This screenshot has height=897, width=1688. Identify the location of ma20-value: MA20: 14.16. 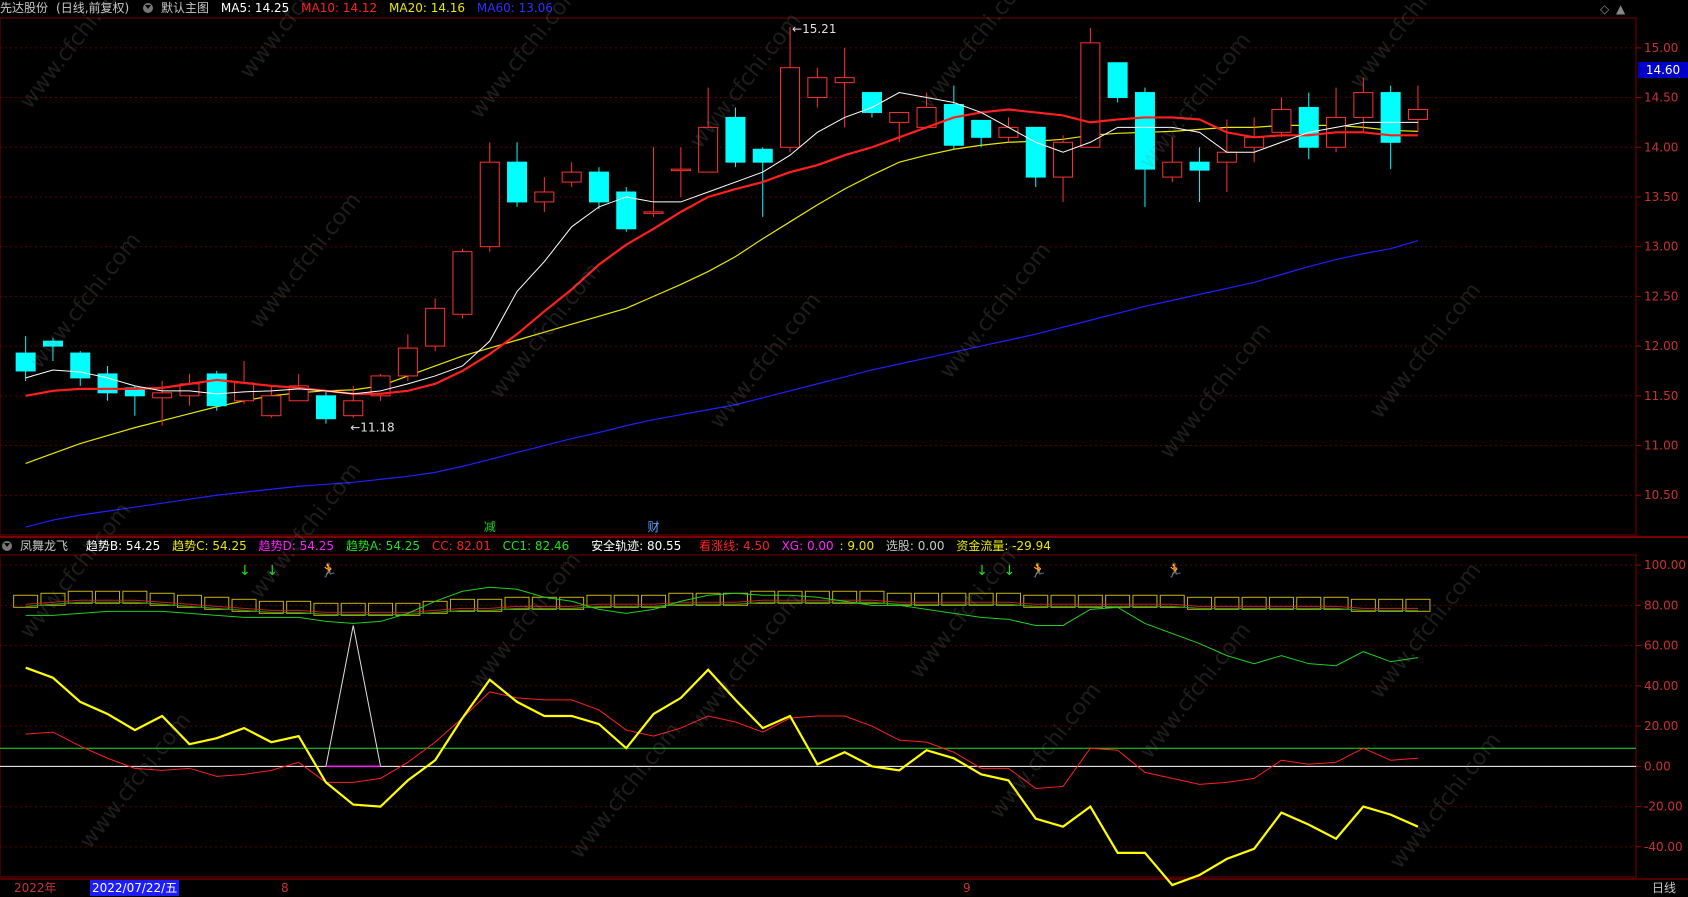
(427, 8).